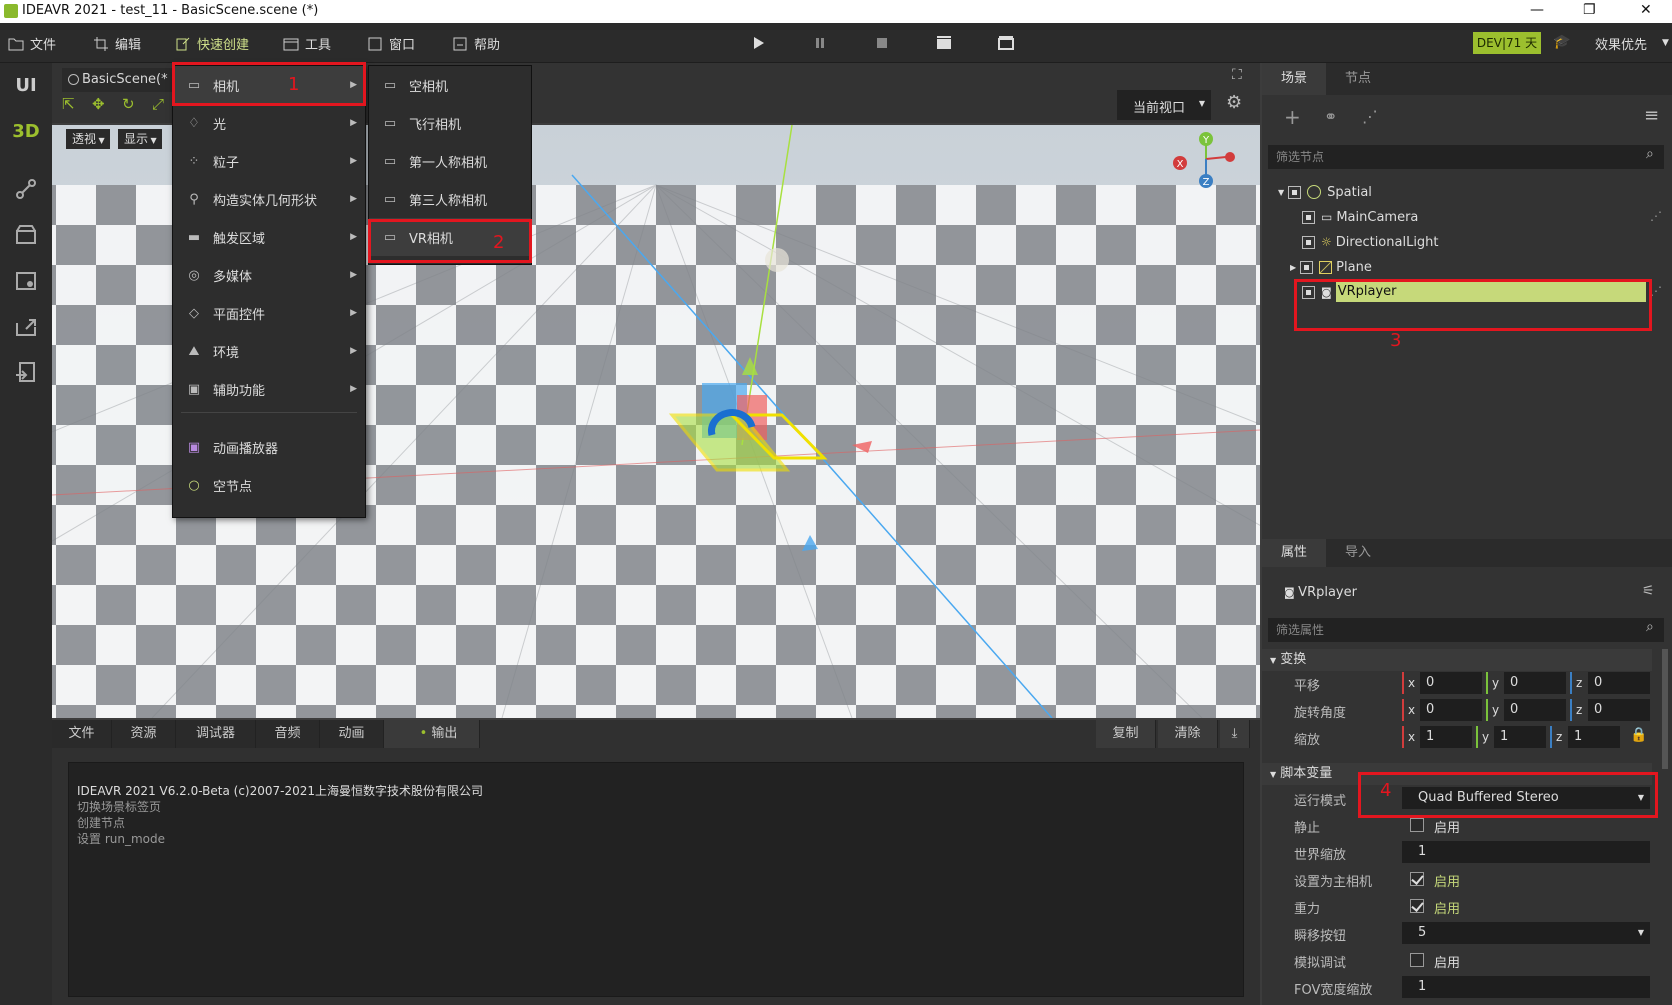 The image size is (1672, 1005). I want to click on export-icon, so click(26, 327).